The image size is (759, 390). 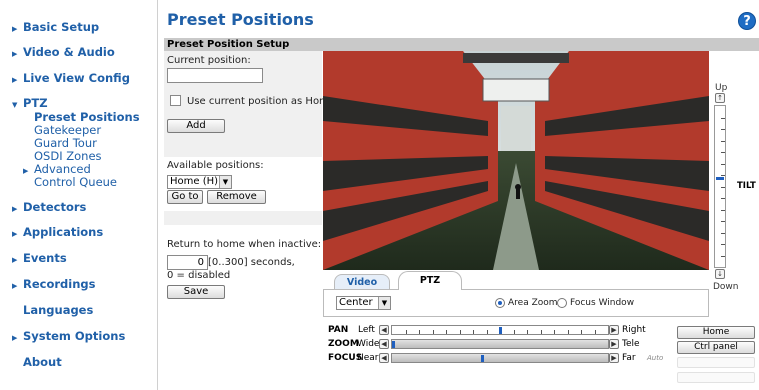 What do you see at coordinates (614, 358) in the screenshot?
I see `focus-far-icon: ▶` at bounding box center [614, 358].